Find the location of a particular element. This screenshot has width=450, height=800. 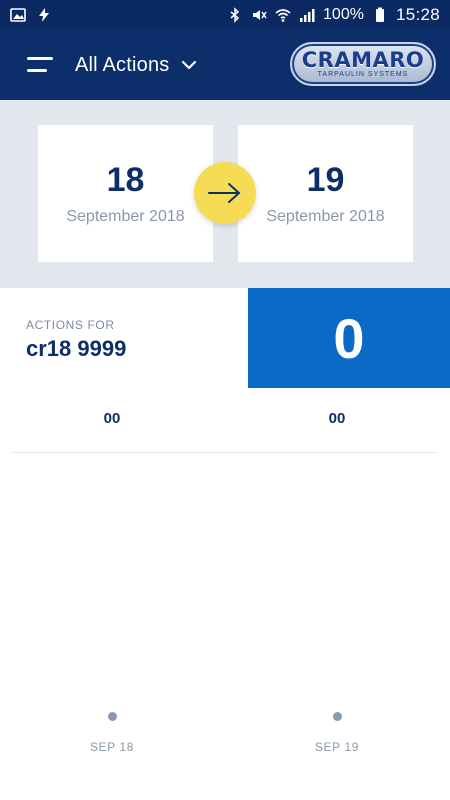

actions-count: 0 is located at coordinates (349, 338).